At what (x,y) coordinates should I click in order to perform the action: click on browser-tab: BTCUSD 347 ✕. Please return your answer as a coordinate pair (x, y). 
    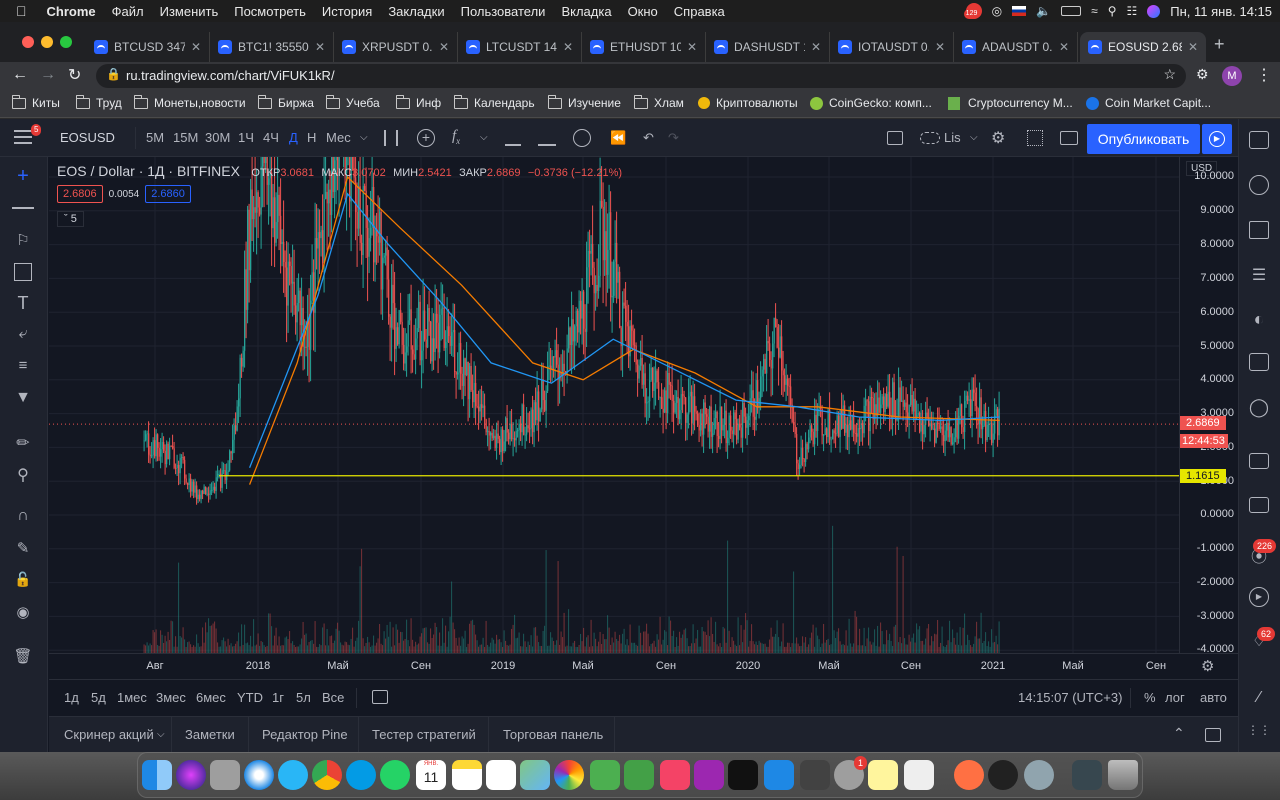
    Looking at the image, I should click on (148, 47).